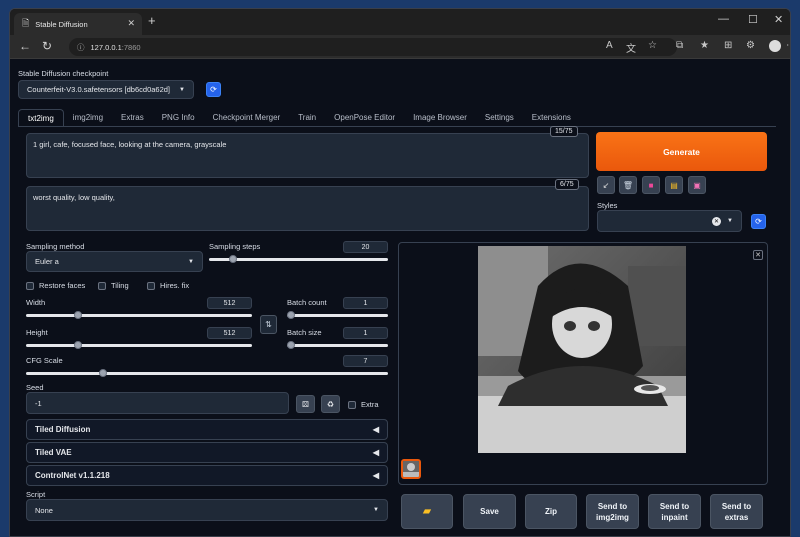 Image resolution: width=800 pixels, height=537 pixels. Describe the element at coordinates (207, 510) in the screenshot. I see `script-select: None ▼` at that location.